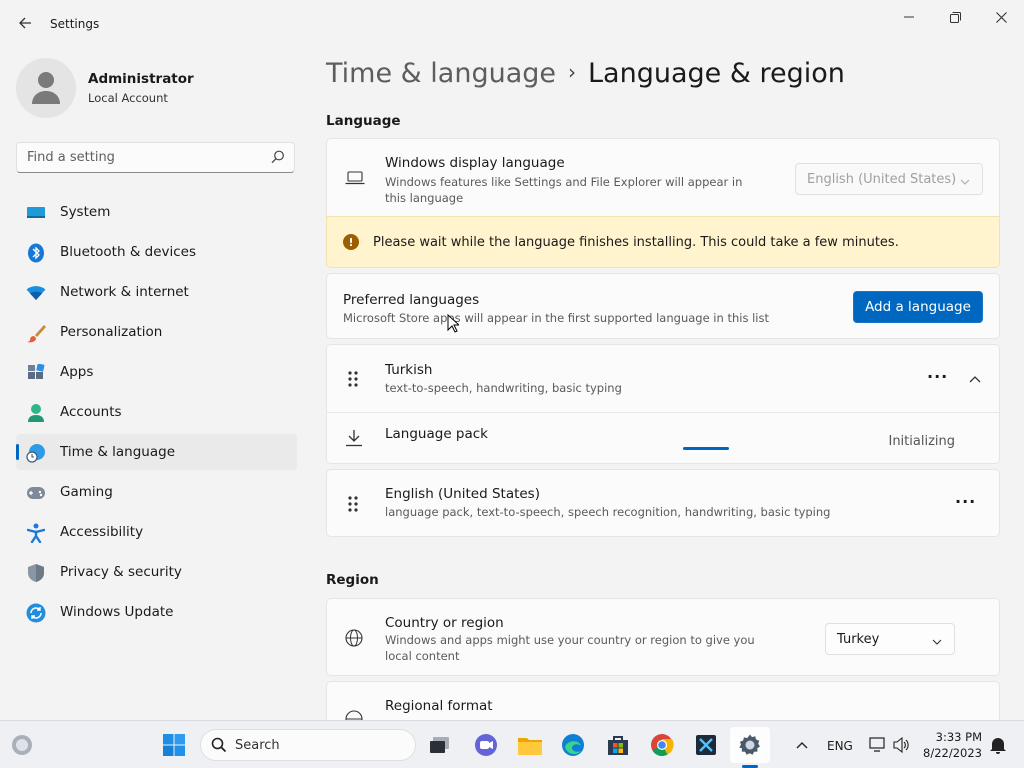  What do you see at coordinates (156, 532) in the screenshot?
I see `sidebar-item-accessibility: Accessibility` at bounding box center [156, 532].